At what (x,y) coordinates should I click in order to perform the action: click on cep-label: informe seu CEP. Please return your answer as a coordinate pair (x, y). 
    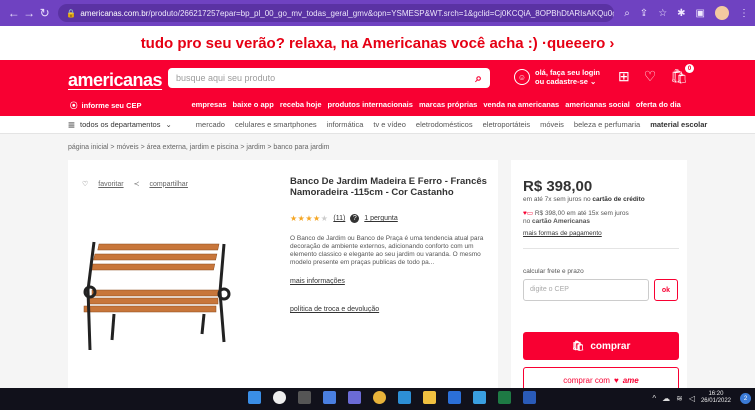
    Looking at the image, I should click on (111, 105).